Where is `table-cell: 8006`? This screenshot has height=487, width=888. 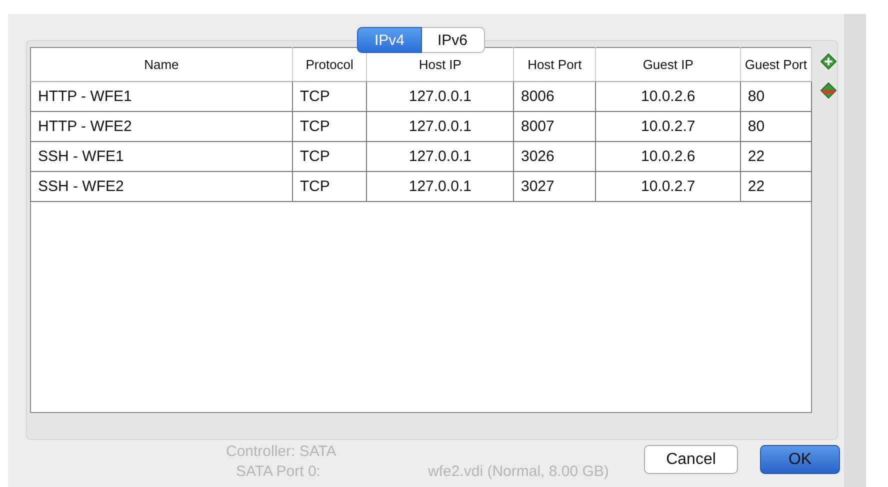
table-cell: 8006 is located at coordinates (554, 97).